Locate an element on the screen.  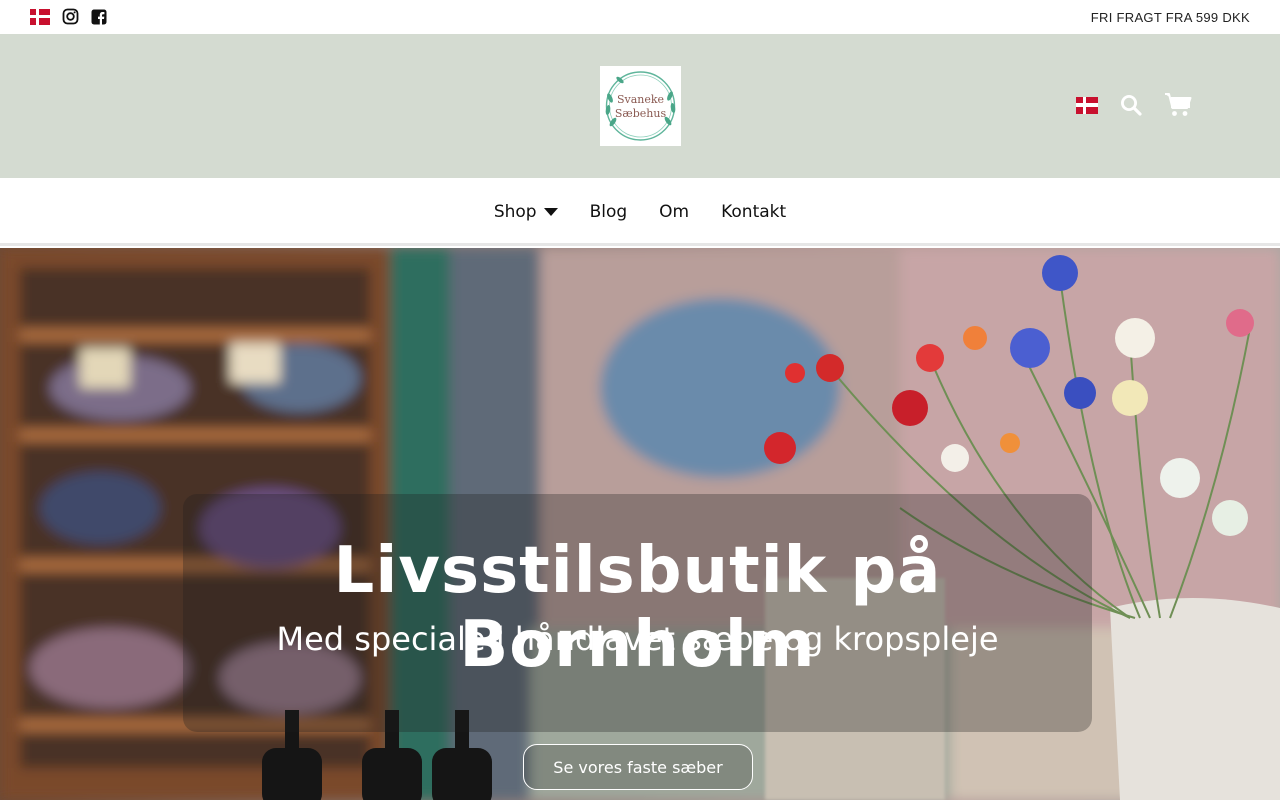
search-icon is located at coordinates (1131, 105).